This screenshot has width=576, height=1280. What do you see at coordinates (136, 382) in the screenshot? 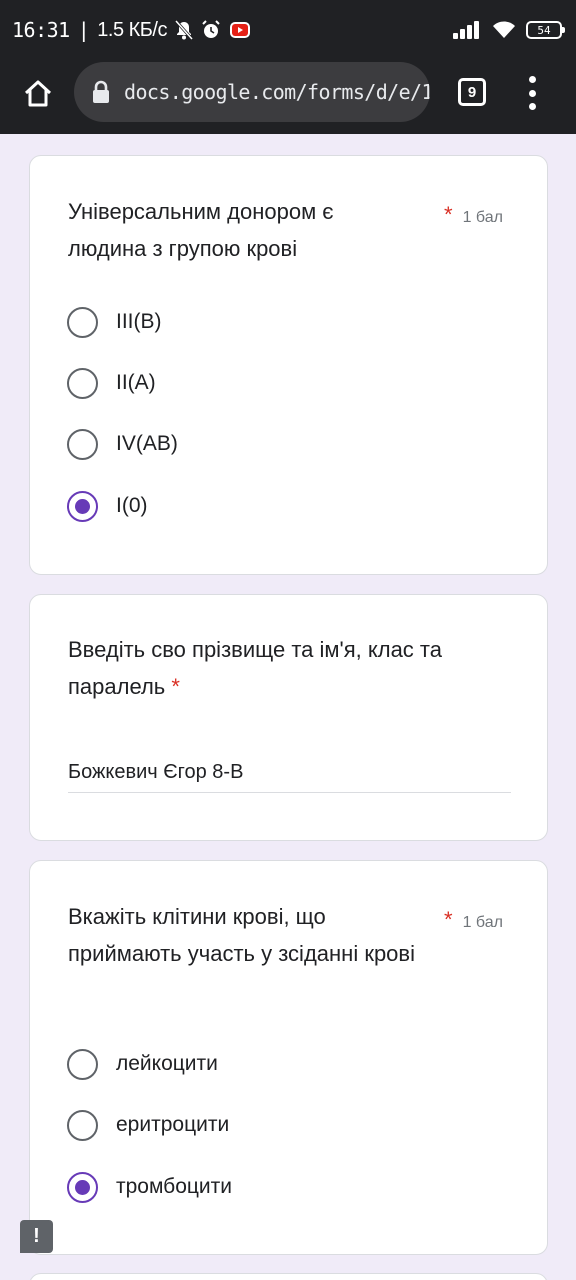
I see `option-label: II(A)` at bounding box center [136, 382].